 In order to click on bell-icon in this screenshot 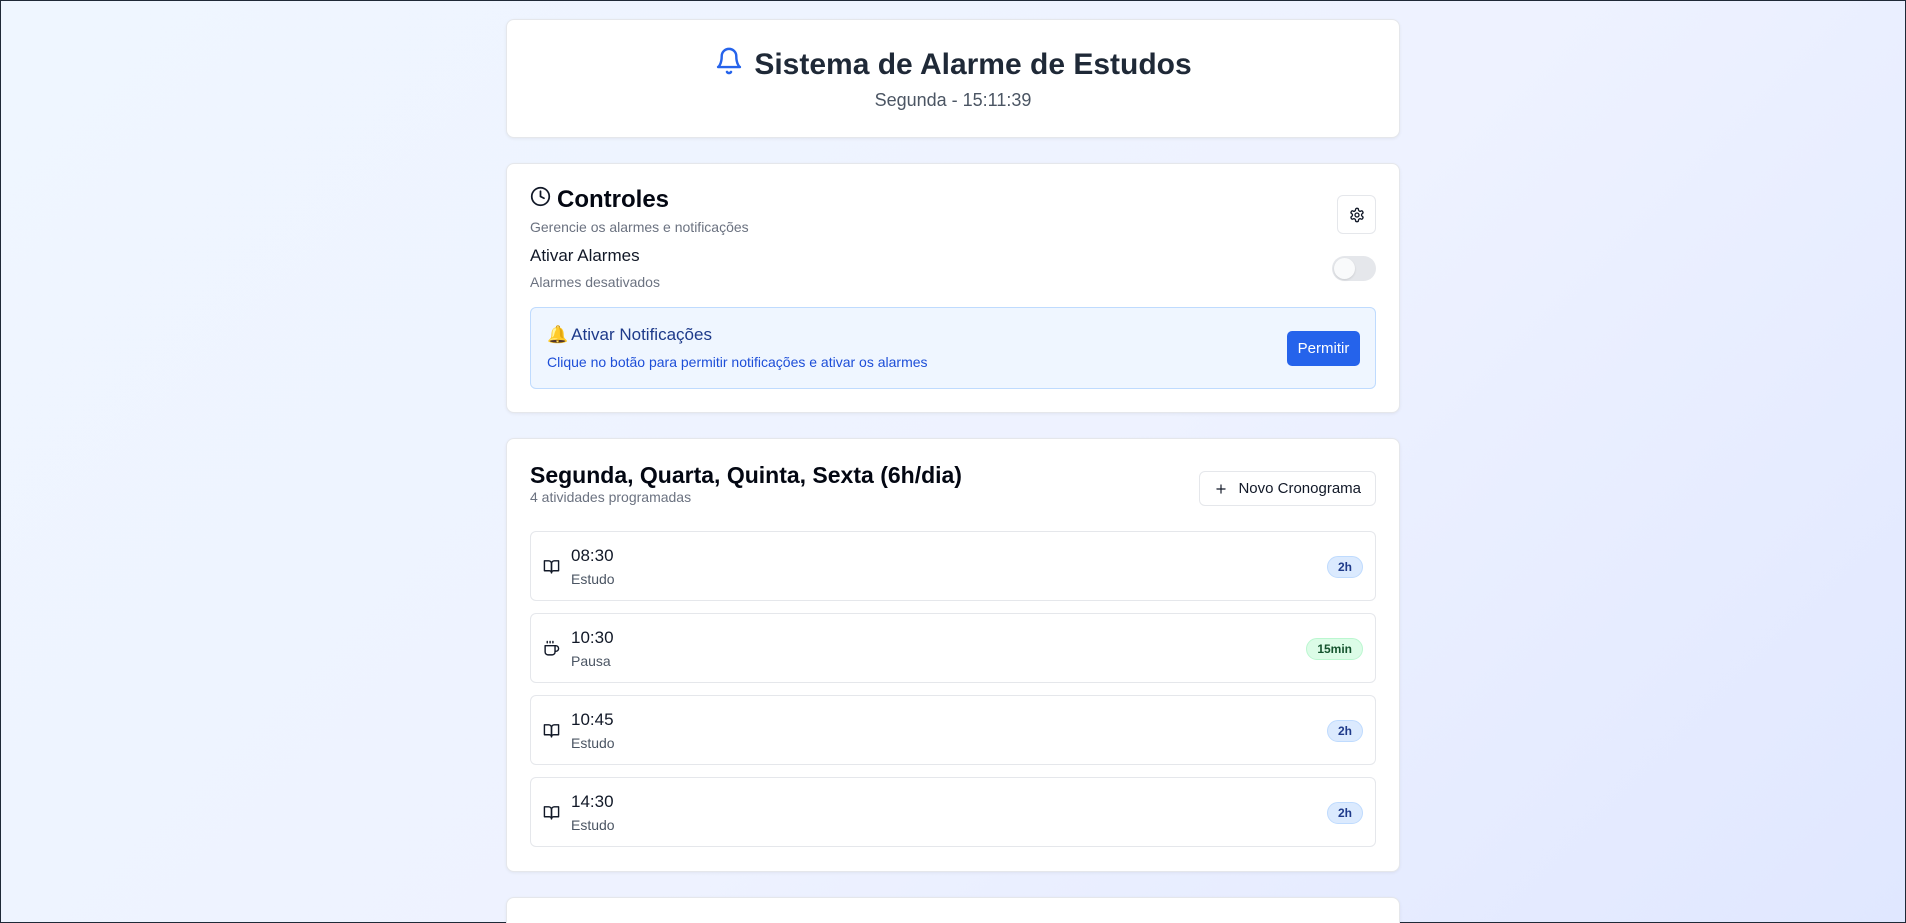, I will do `click(729, 65)`.